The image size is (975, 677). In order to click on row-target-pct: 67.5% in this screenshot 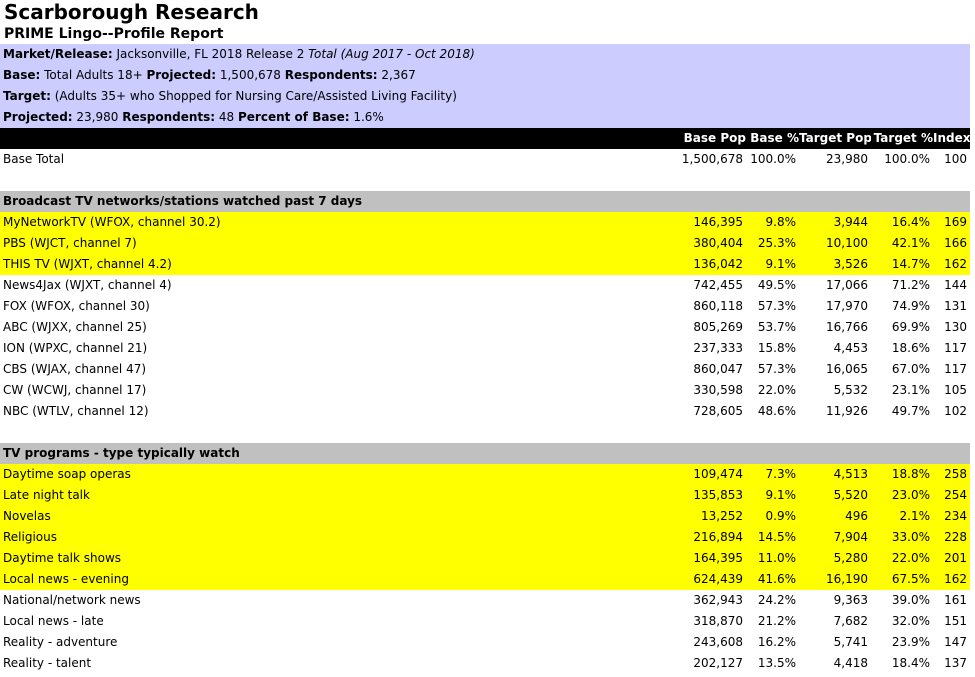, I will do `click(902, 579)`.